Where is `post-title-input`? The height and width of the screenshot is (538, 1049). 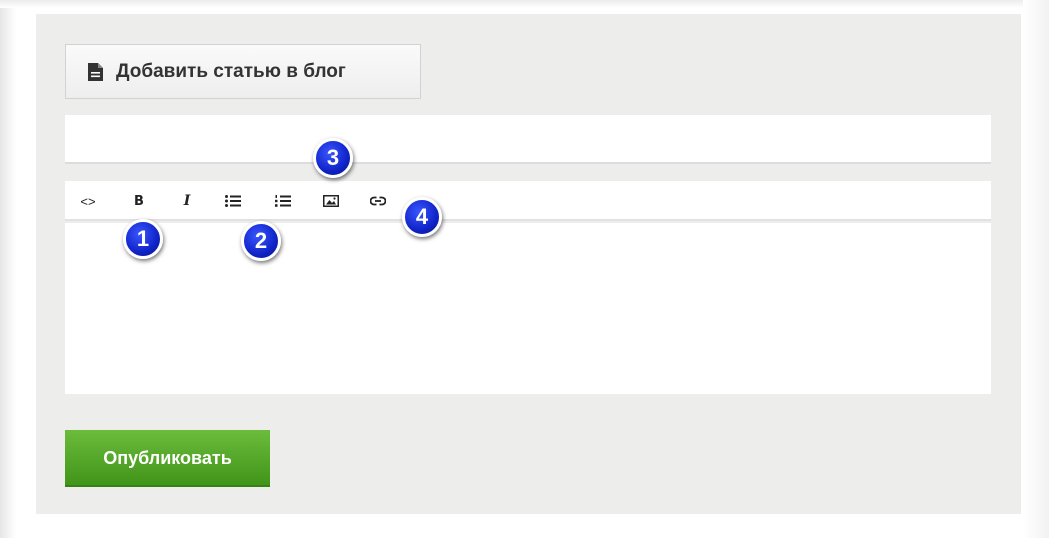 post-title-input is located at coordinates (528, 139).